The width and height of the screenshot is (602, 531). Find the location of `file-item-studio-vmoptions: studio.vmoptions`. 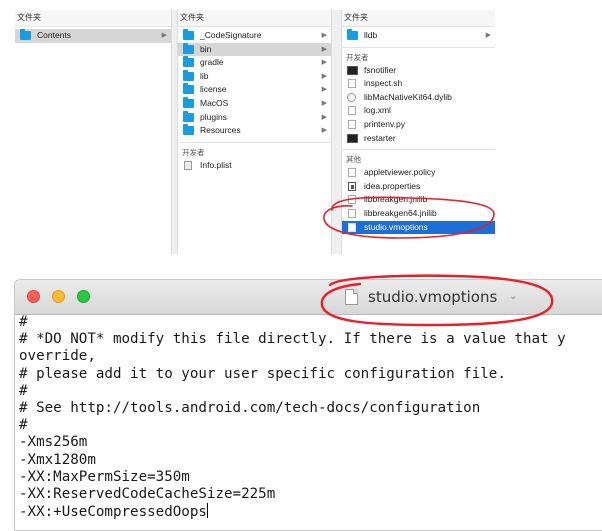

file-item-studio-vmoptions: studio.vmoptions is located at coordinates (418, 227).